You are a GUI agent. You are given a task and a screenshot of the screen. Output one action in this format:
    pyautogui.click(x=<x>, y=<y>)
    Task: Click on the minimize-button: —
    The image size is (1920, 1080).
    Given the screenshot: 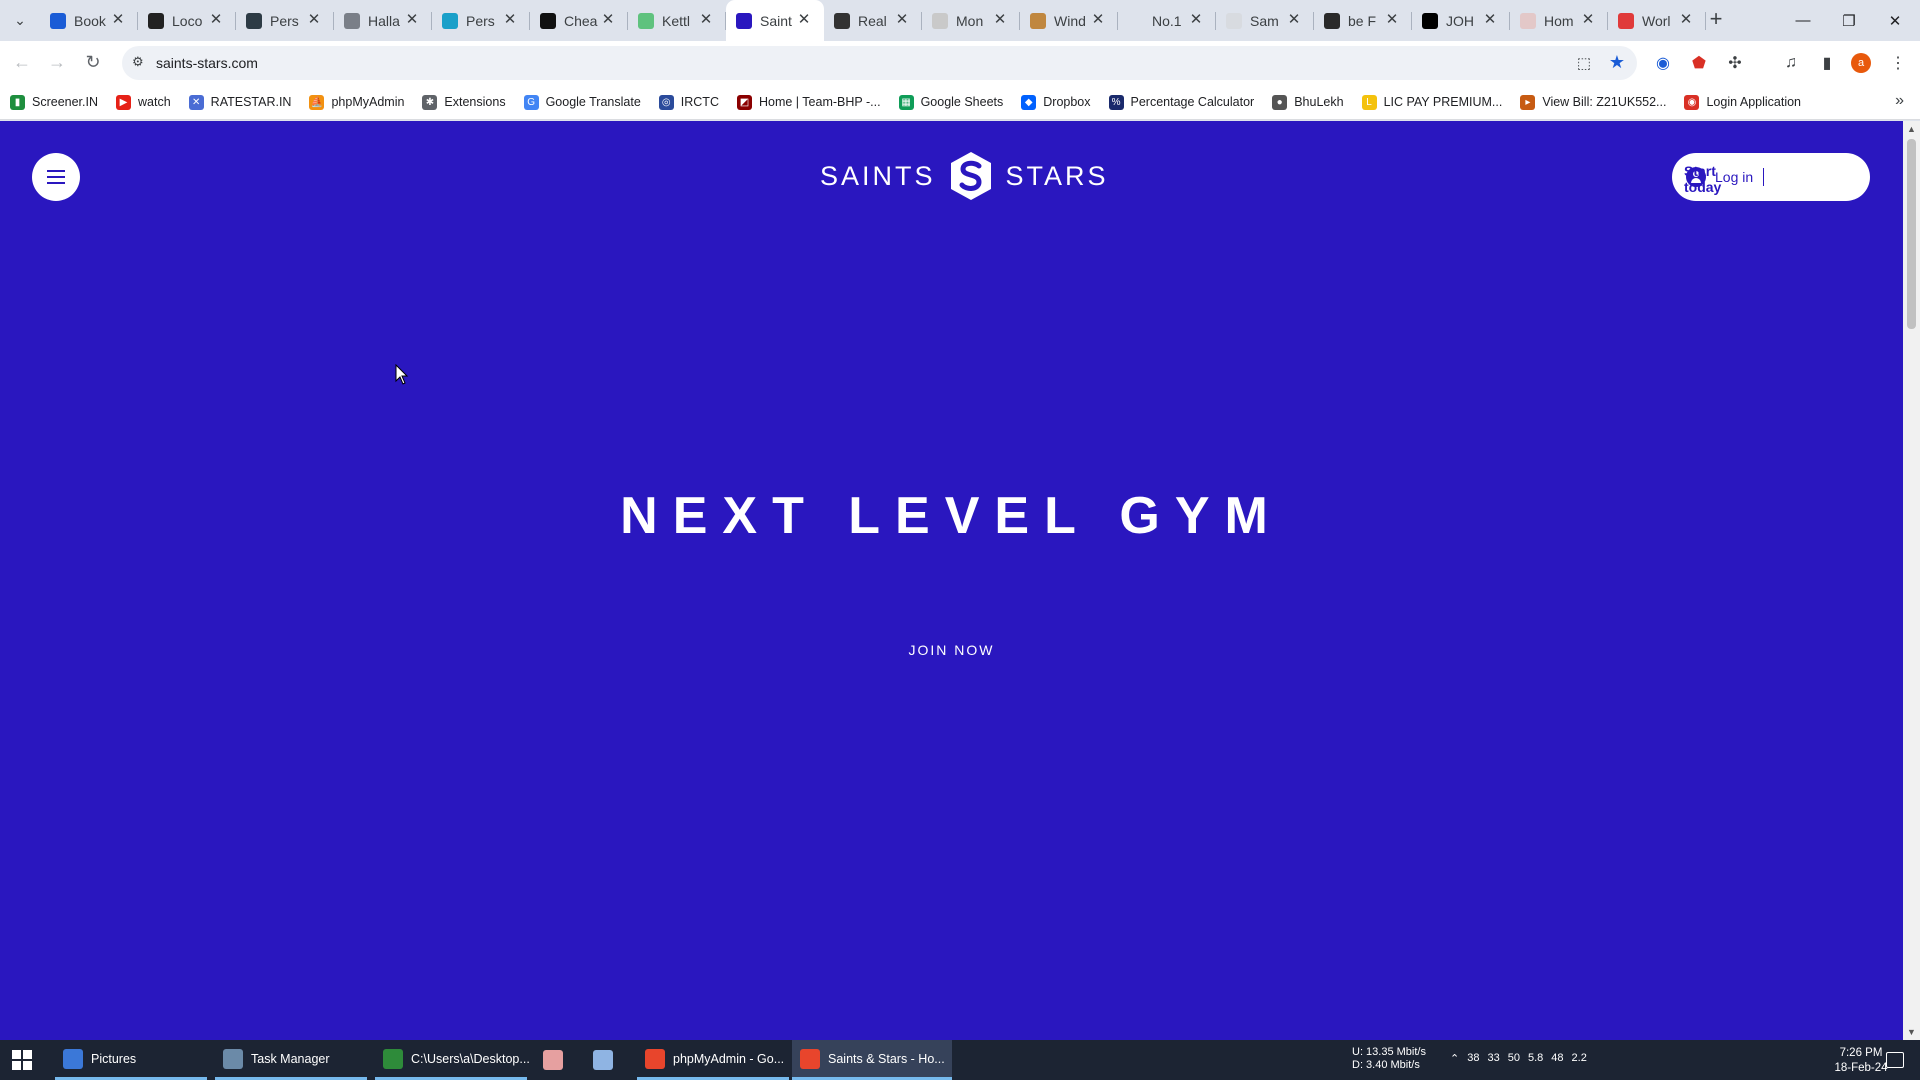 What is the action you would take?
    pyautogui.click(x=1803, y=20)
    